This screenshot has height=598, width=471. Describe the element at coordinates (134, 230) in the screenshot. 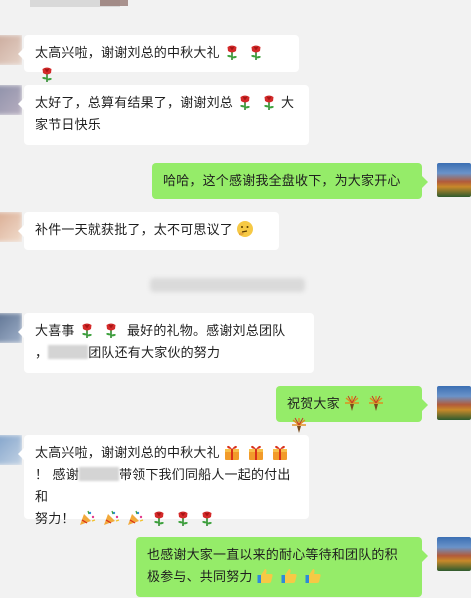

I see `message-text: 补件一天就获批了，太不可思议了` at that location.